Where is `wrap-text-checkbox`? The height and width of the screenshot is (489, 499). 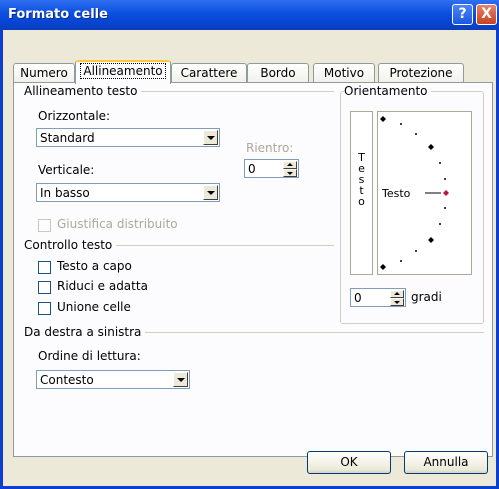
wrap-text-checkbox is located at coordinates (44, 267).